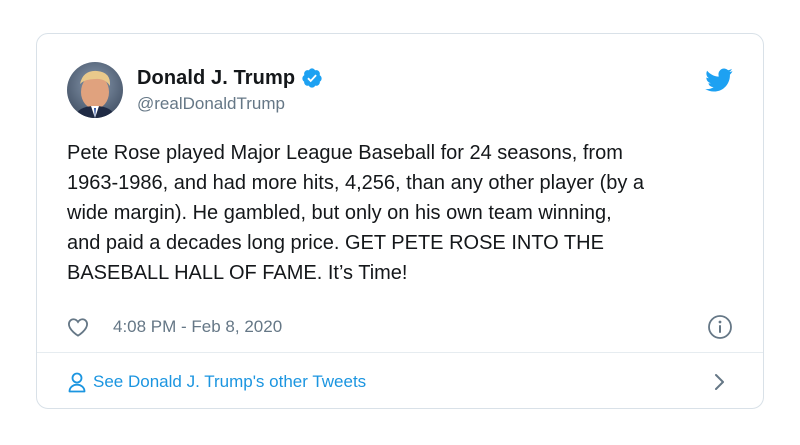 This screenshot has width=800, height=445. I want to click on handle: @realDonaldTrump, so click(230, 104).